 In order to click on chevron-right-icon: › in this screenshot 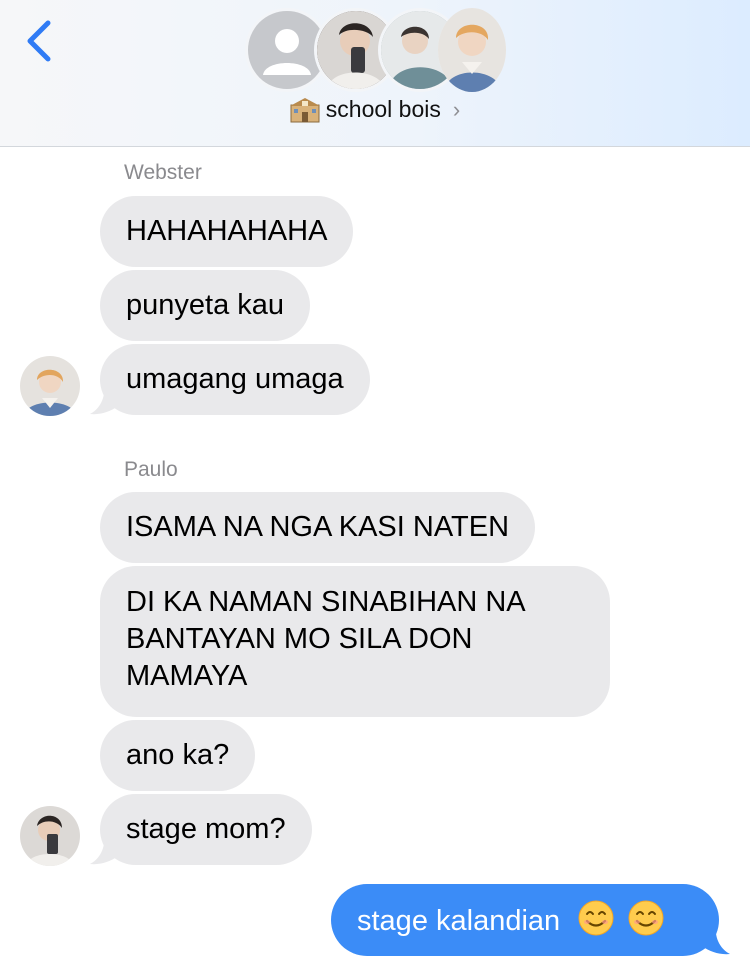, I will do `click(456, 109)`.